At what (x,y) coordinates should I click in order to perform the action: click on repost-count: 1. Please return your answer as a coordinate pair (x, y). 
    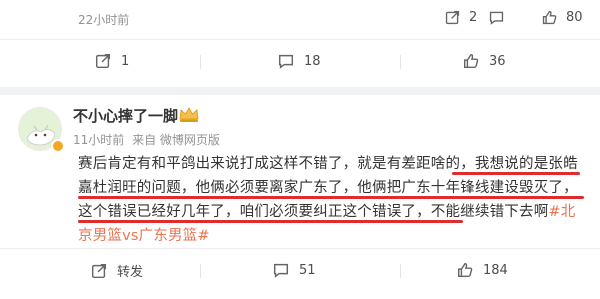
    Looking at the image, I should click on (125, 61).